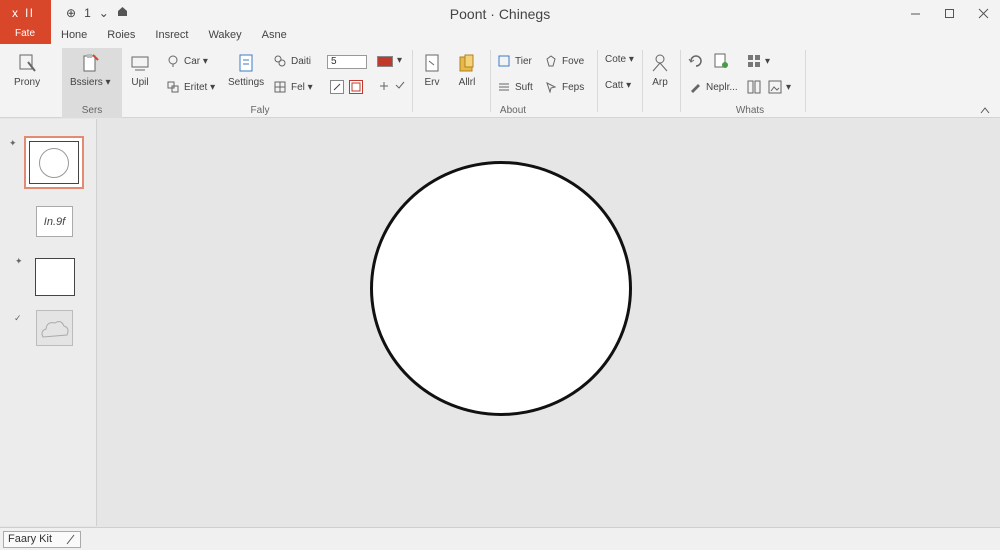  I want to click on suft-button: Suft, so click(515, 87).